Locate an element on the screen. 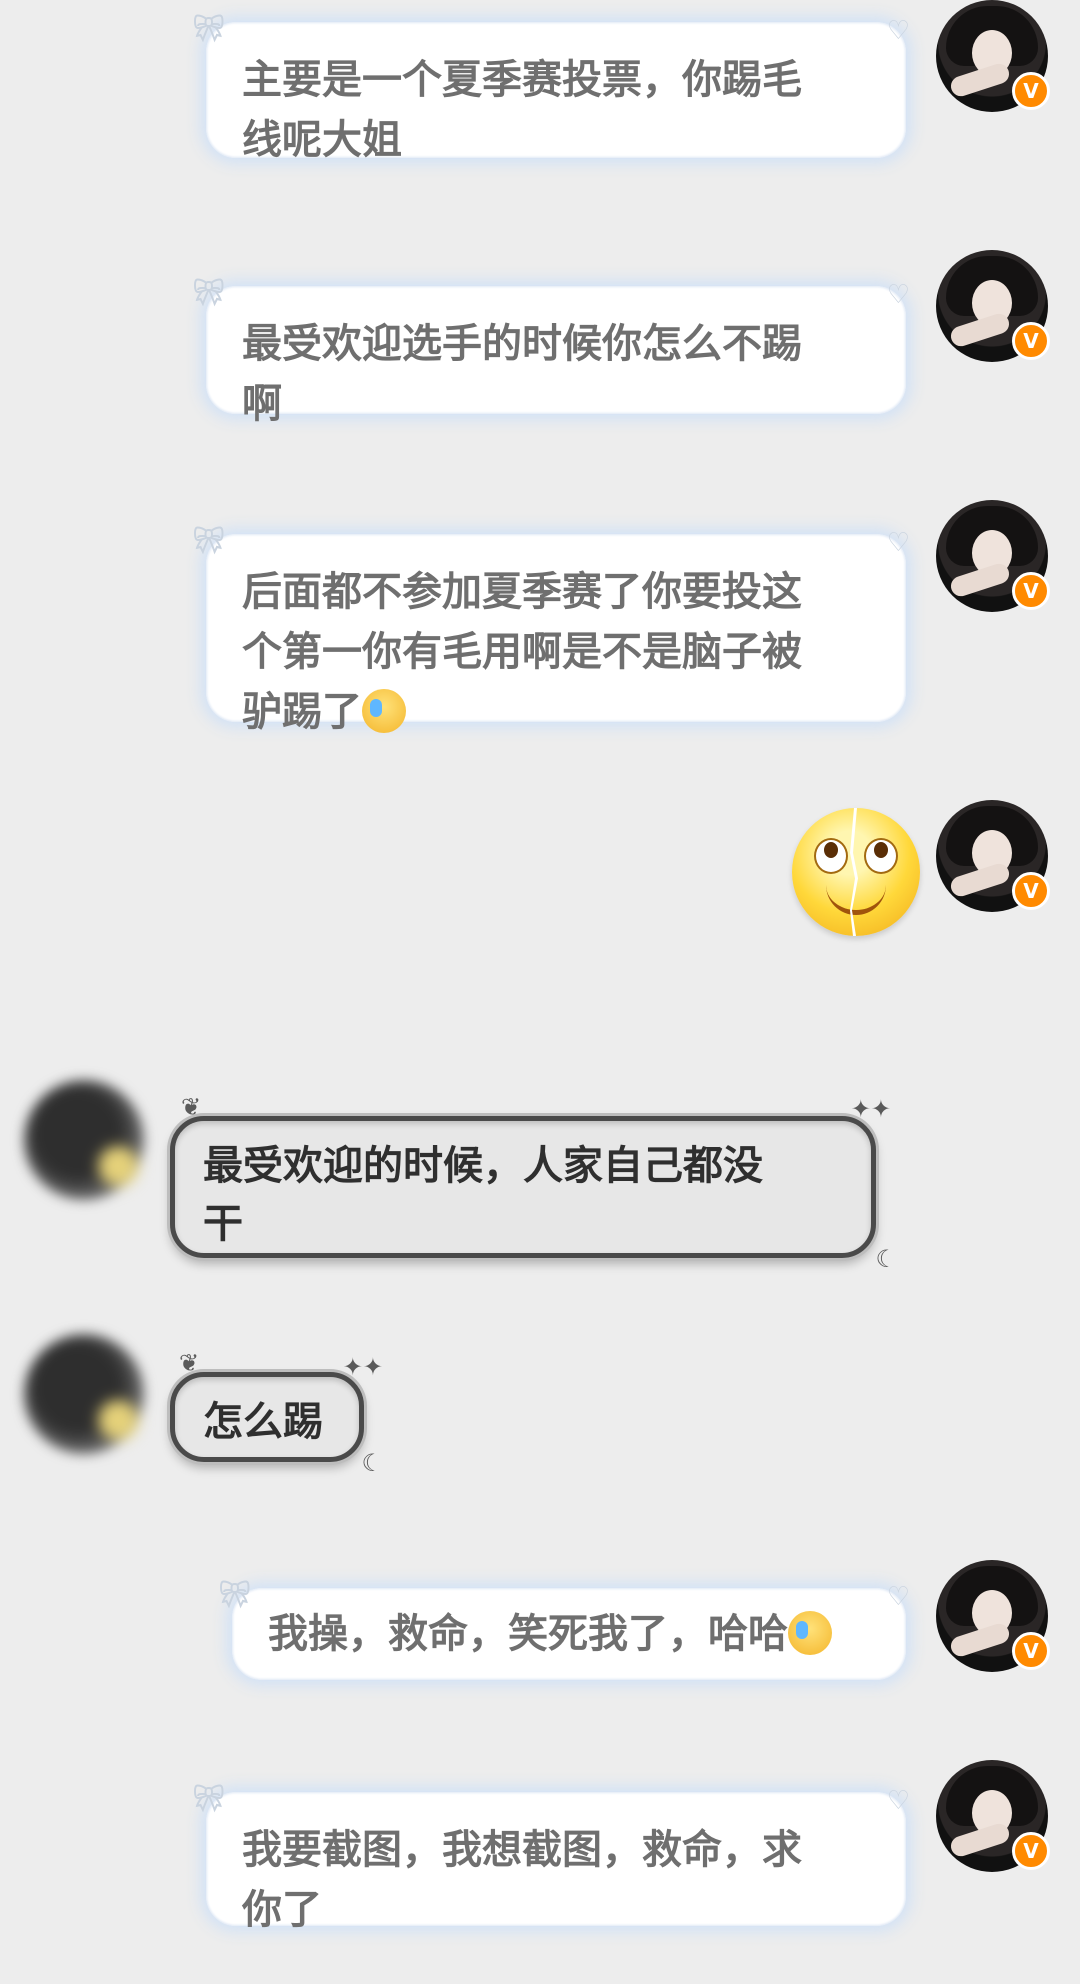 The width and height of the screenshot is (1080, 1984). message-text-line: 后面都不参加夏季赛了你要投这 is located at coordinates (522, 592).